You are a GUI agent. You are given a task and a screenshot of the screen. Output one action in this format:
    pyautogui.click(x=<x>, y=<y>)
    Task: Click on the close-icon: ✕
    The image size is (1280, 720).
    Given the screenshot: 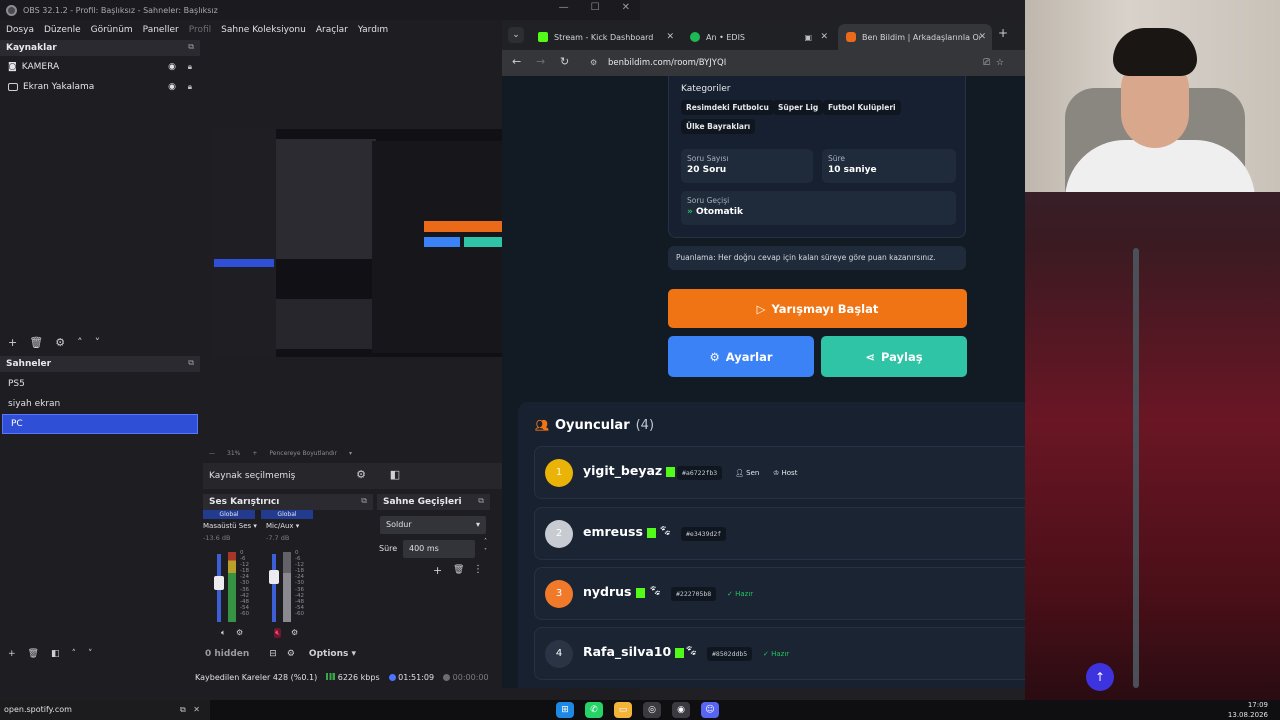 What is the action you would take?
    pyautogui.click(x=626, y=7)
    